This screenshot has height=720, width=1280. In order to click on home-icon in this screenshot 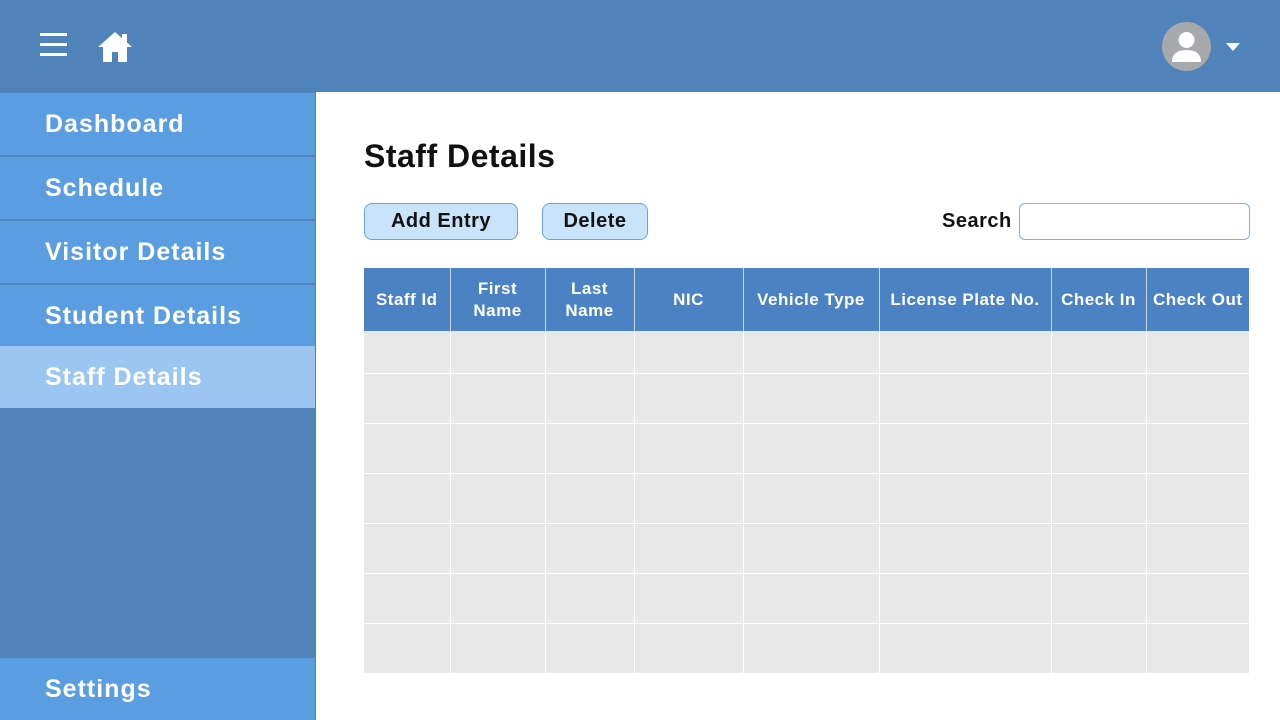, I will do `click(115, 47)`.